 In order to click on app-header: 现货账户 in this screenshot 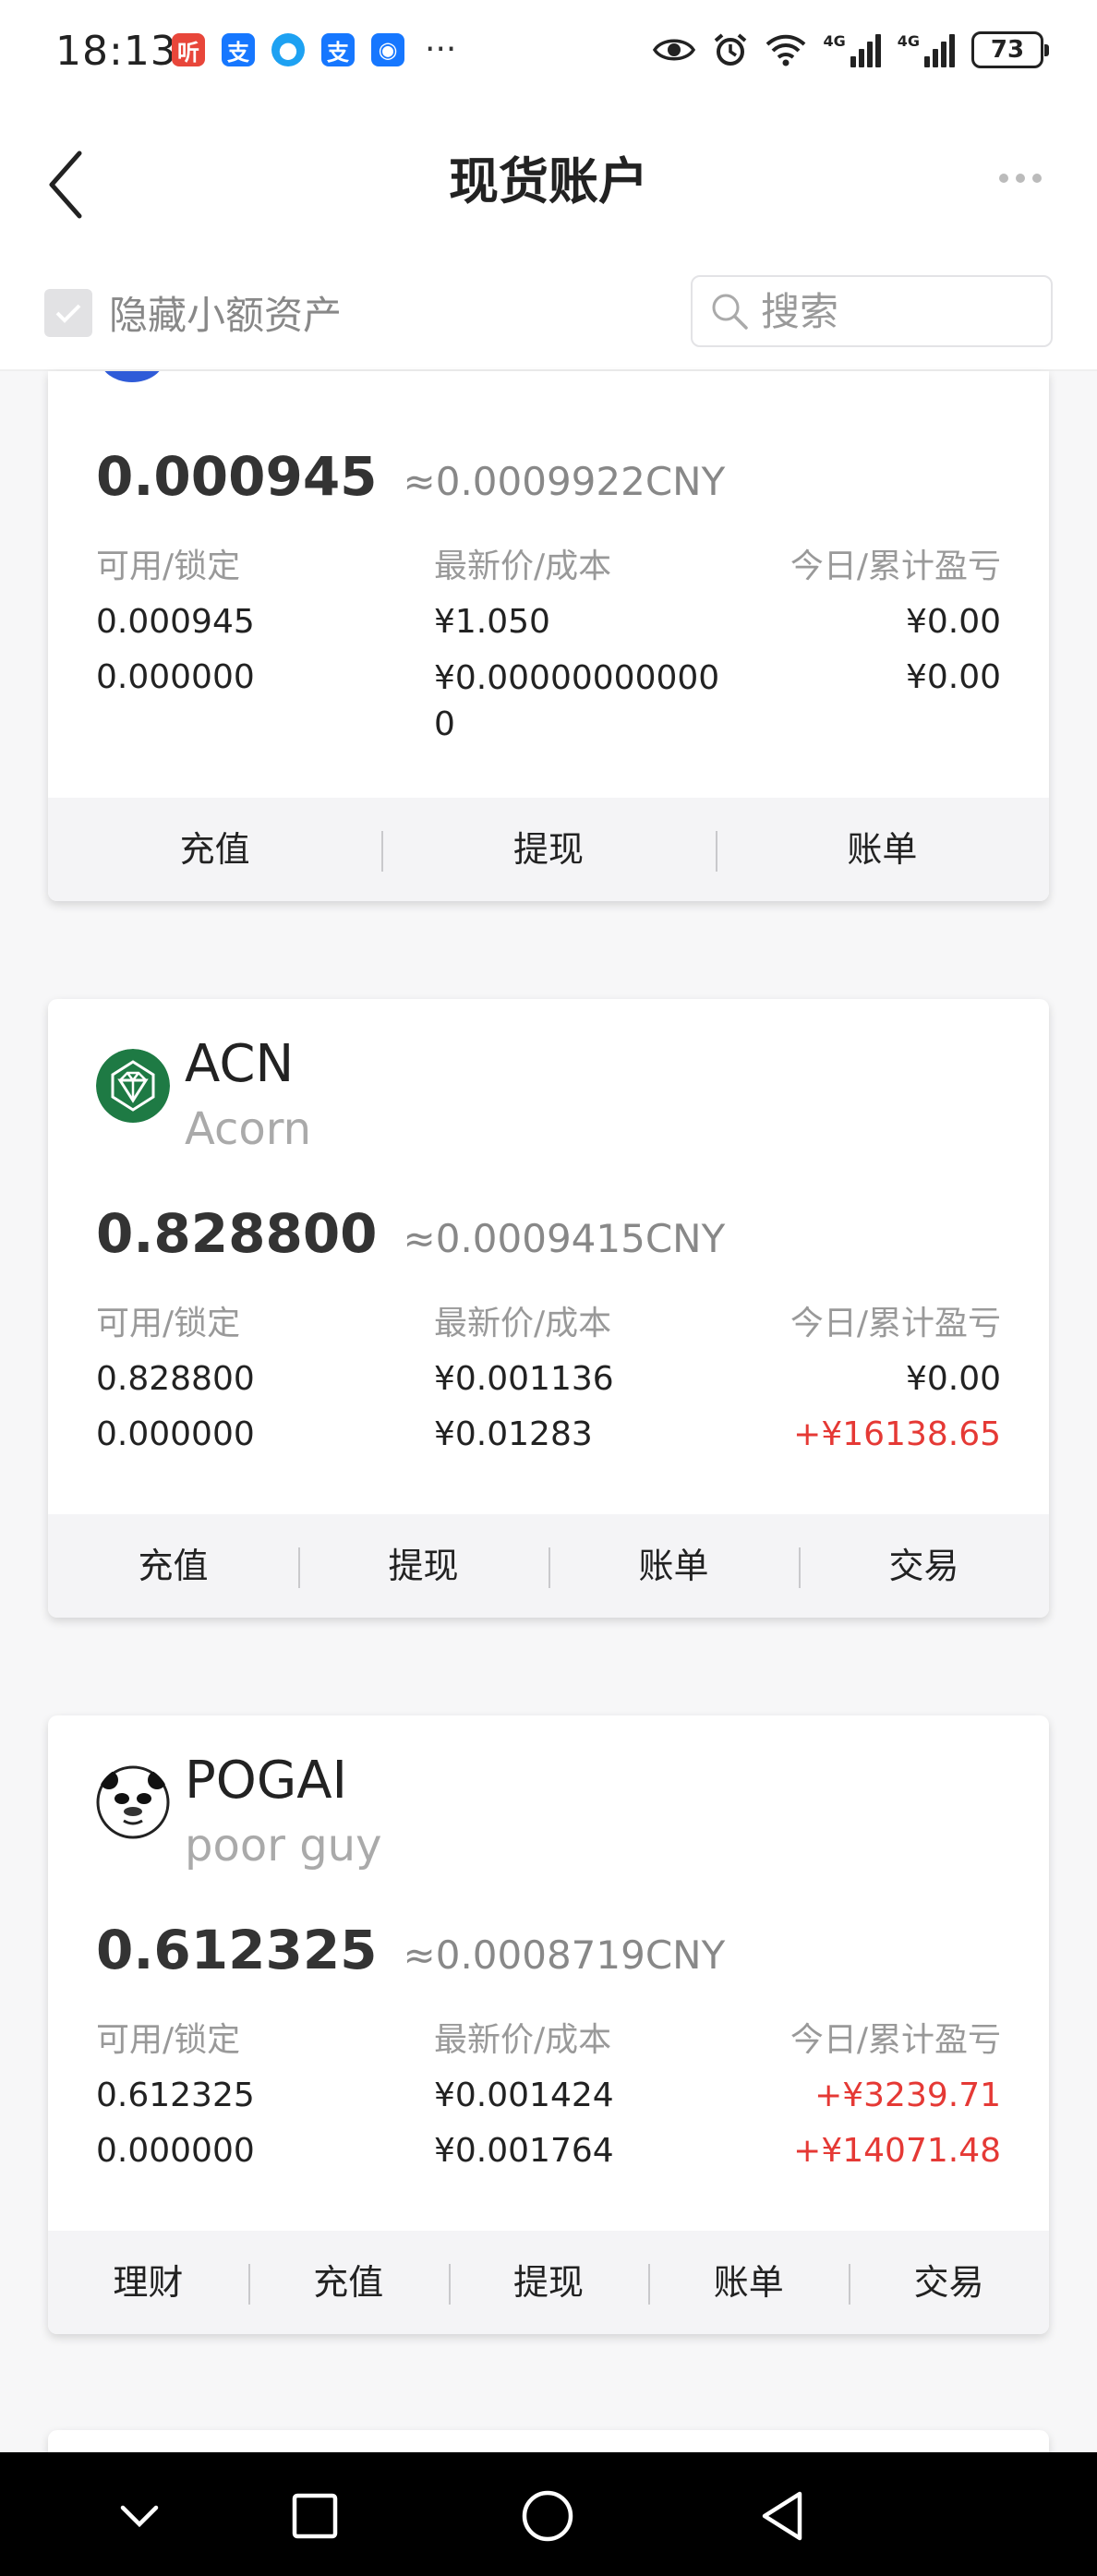, I will do `click(548, 177)`.